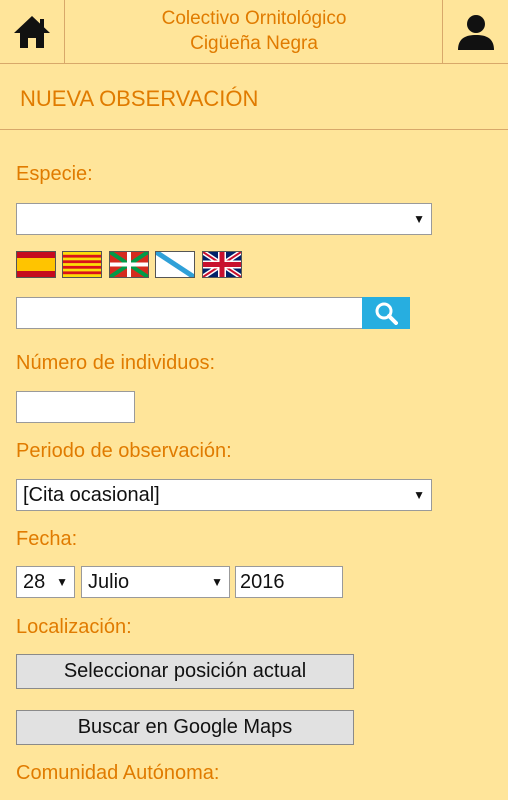 The height and width of the screenshot is (800, 508). Describe the element at coordinates (47, 539) in the screenshot. I see `date-label: Fecha:` at that location.